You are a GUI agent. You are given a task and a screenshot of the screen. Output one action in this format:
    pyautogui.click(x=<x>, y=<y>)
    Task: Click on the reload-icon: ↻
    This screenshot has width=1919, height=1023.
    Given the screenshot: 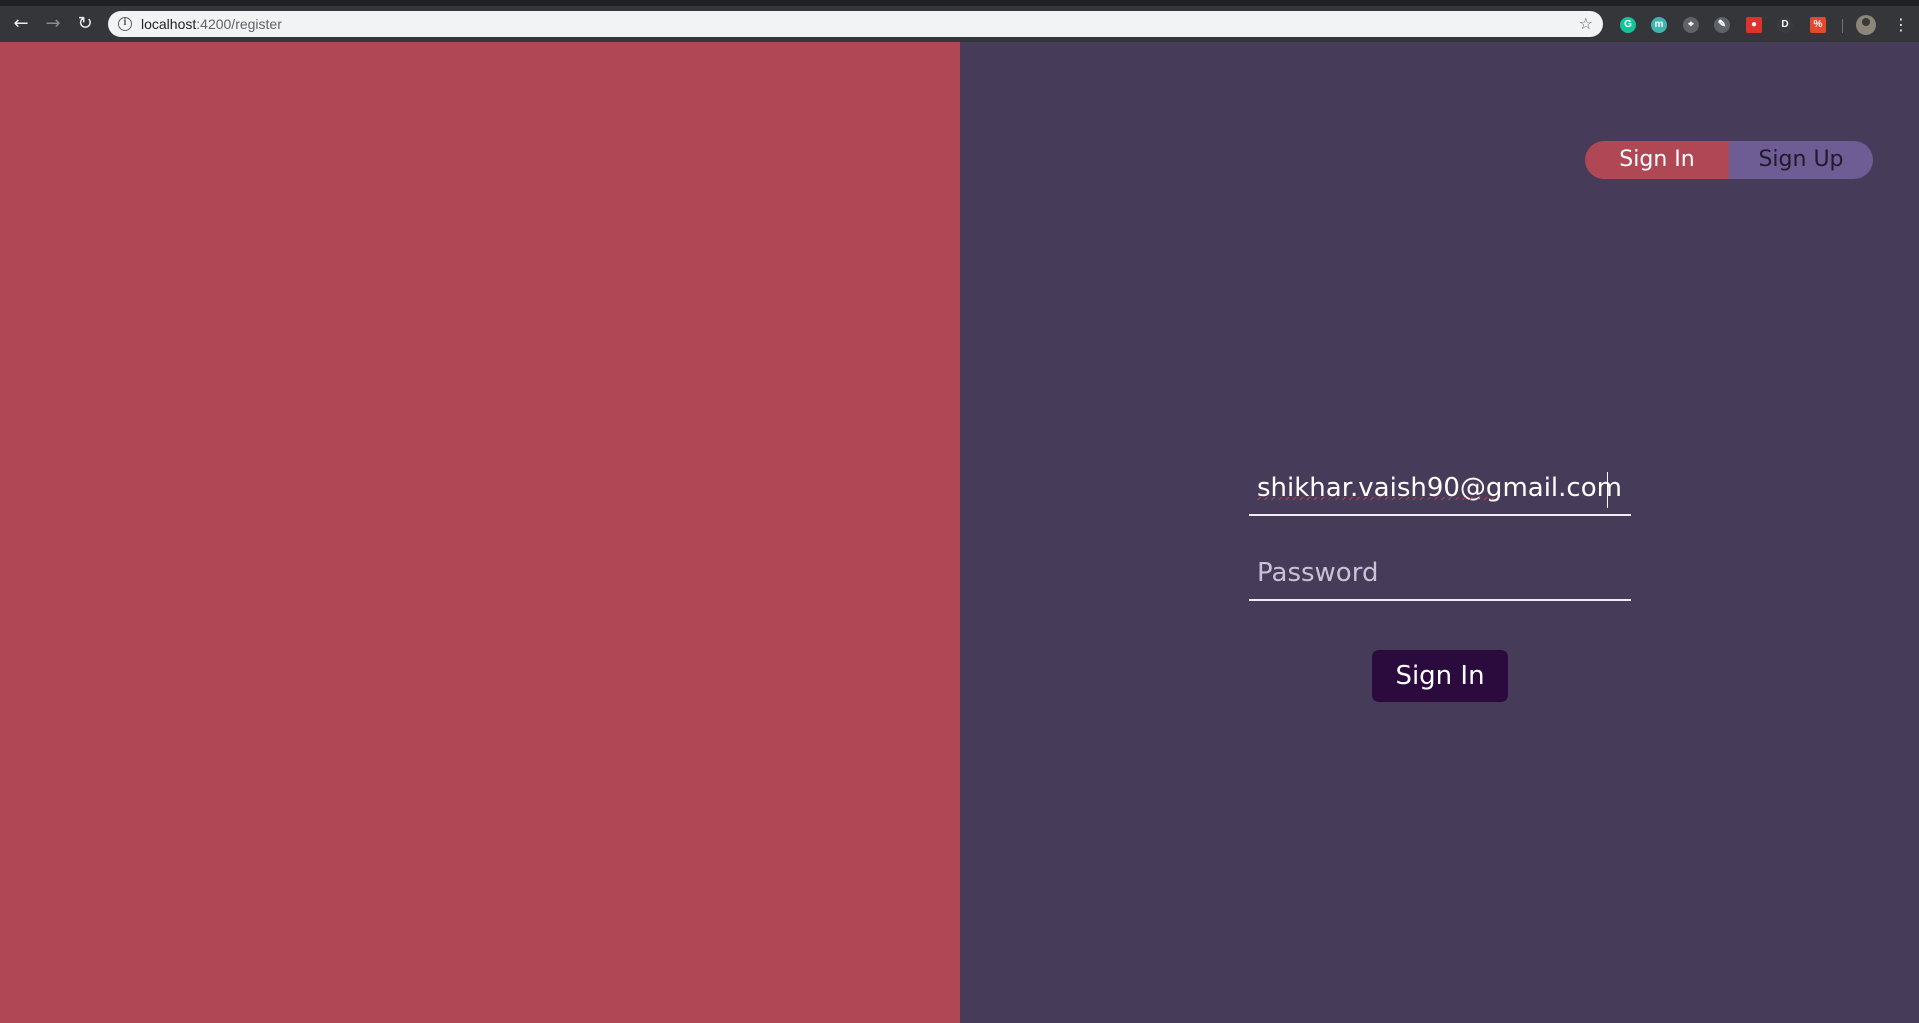 What is the action you would take?
    pyautogui.click(x=85, y=24)
    